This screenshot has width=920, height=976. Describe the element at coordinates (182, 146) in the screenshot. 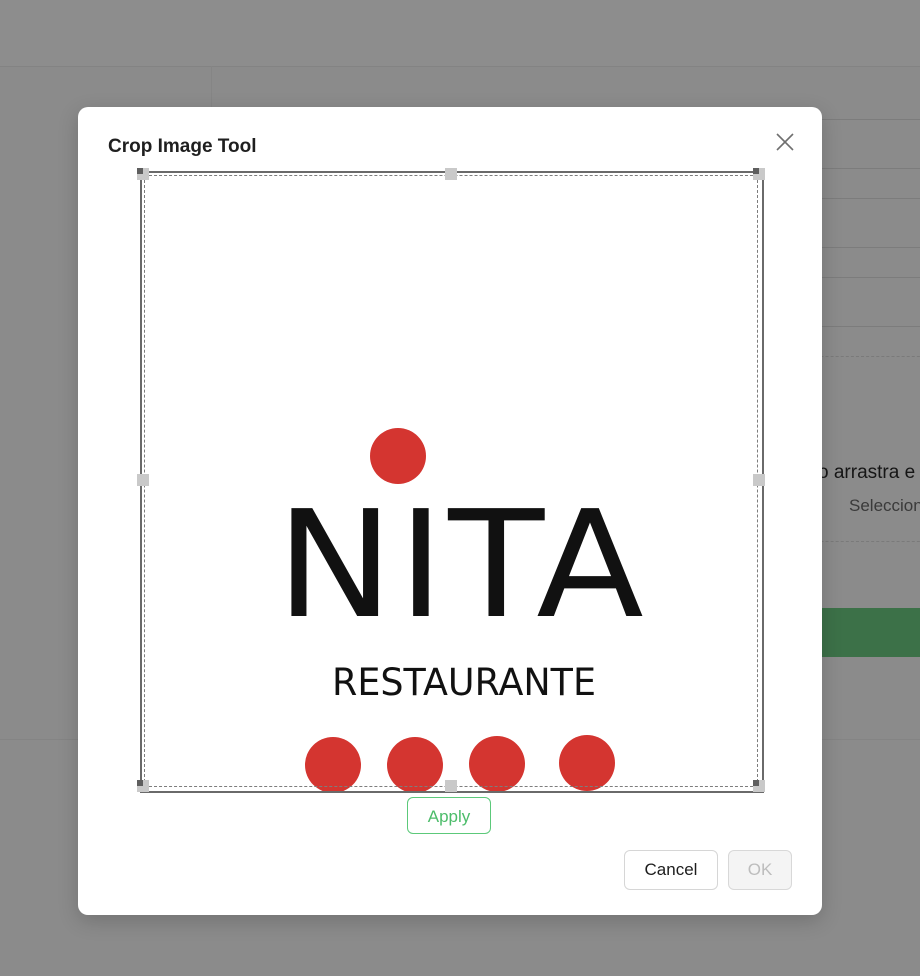

I see `dialog-title: Crop Image Tool` at that location.